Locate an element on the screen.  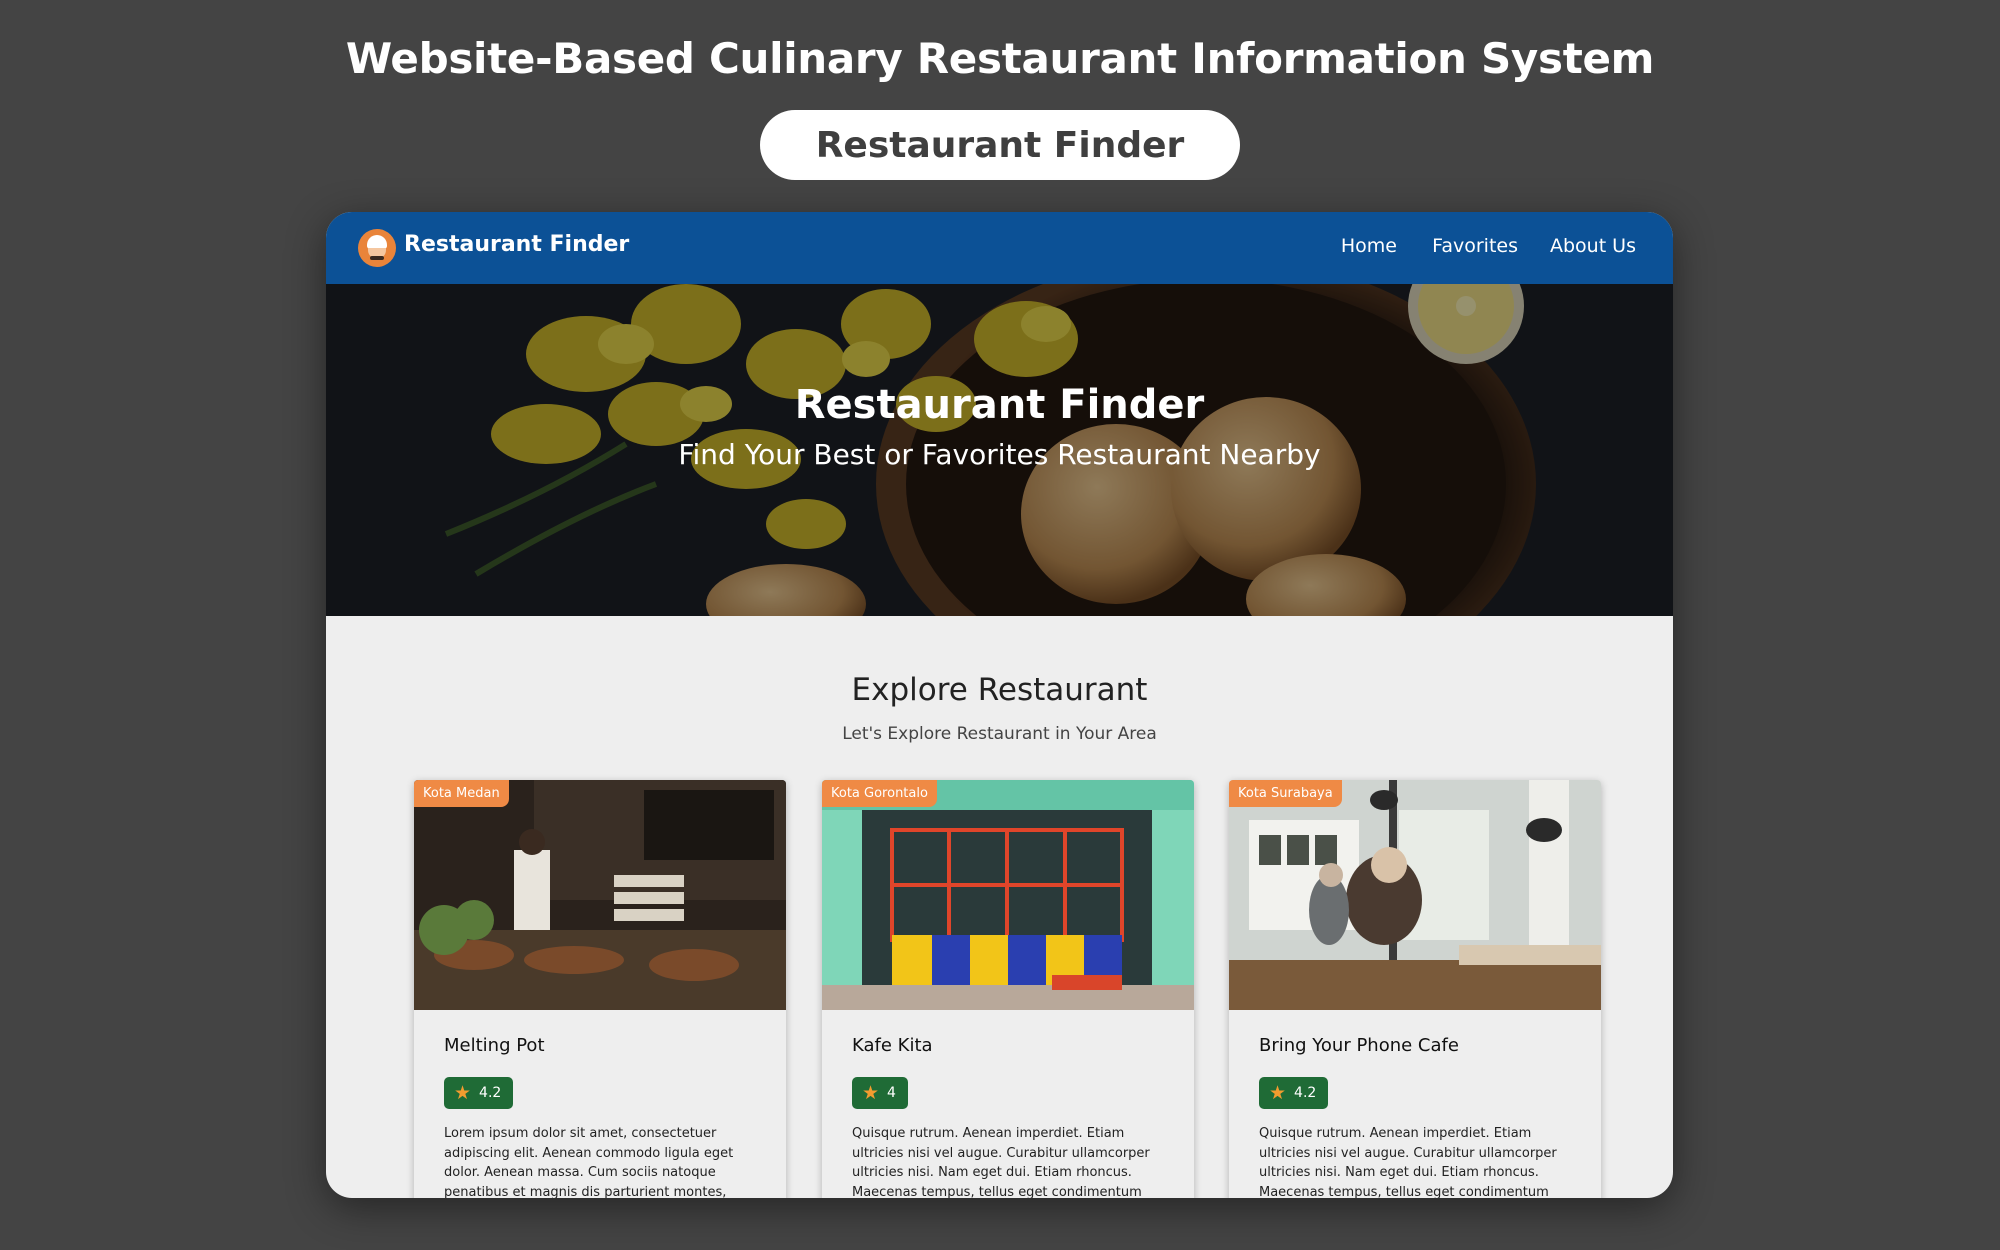
restaurant-name: Melting Pot is located at coordinates (494, 1045).